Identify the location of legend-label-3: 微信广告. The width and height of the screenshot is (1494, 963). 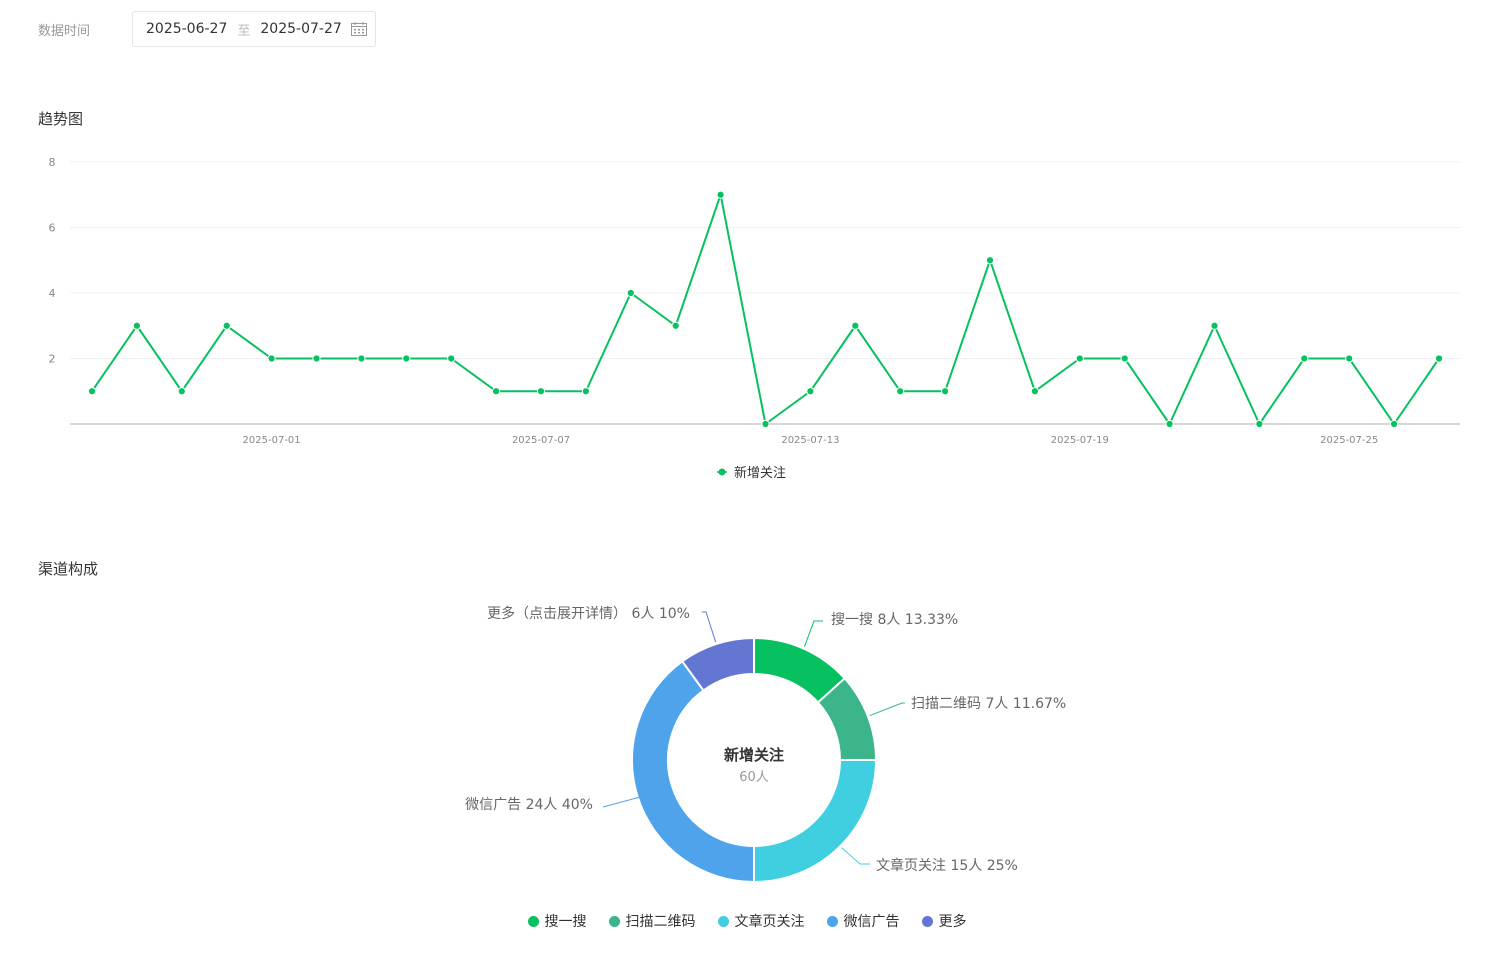
(871, 922).